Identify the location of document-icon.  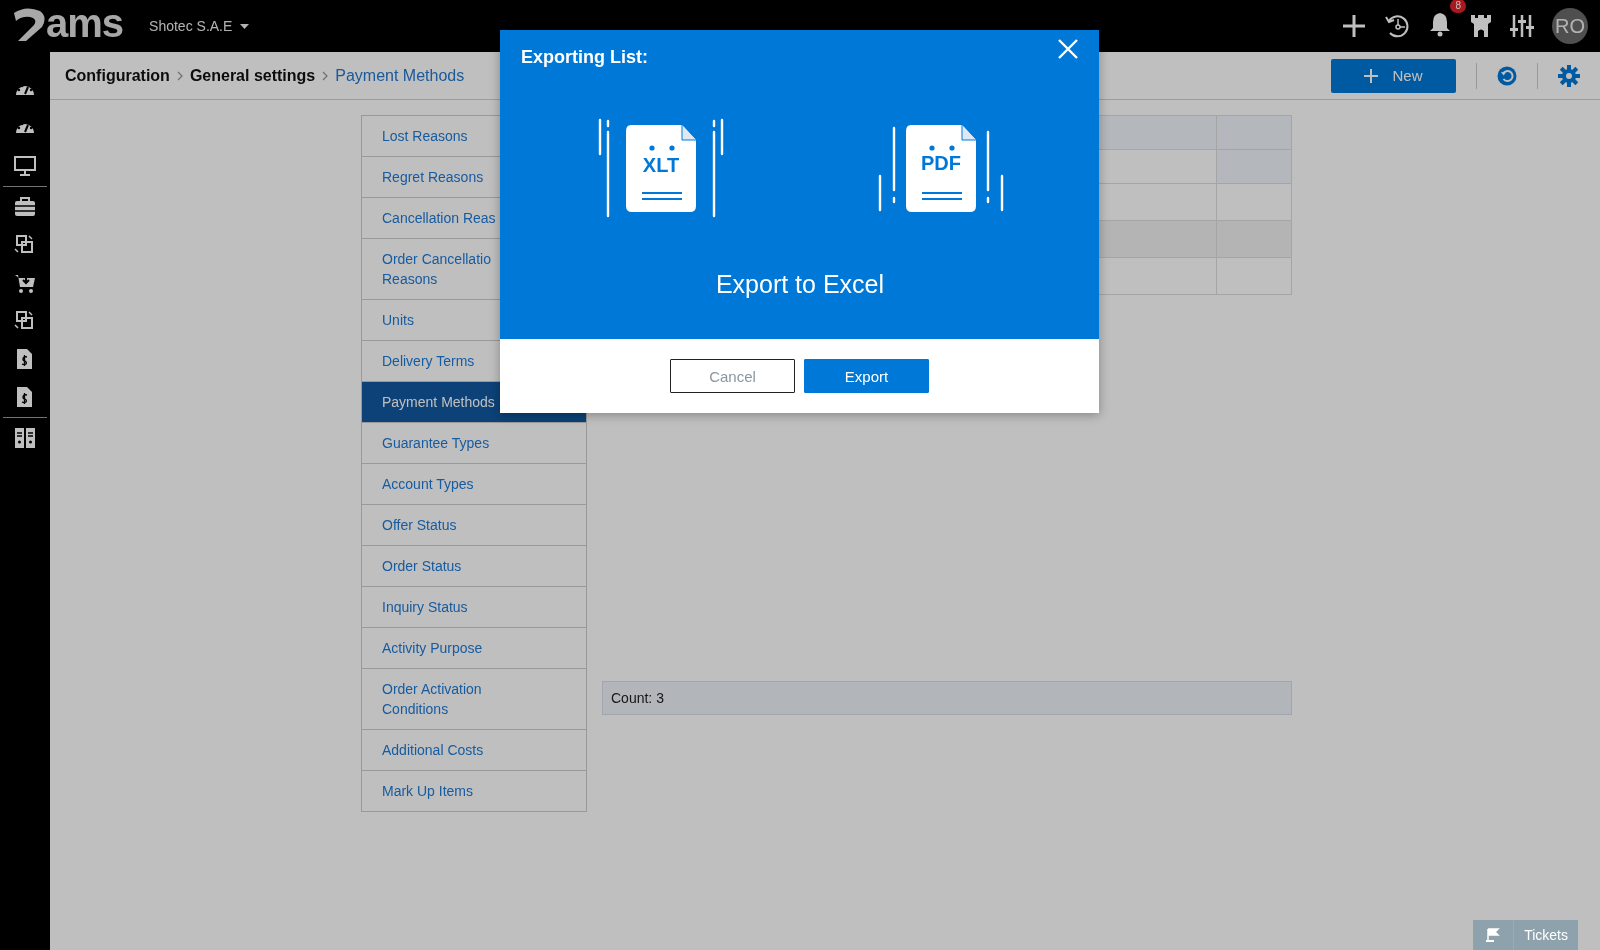
(661, 168).